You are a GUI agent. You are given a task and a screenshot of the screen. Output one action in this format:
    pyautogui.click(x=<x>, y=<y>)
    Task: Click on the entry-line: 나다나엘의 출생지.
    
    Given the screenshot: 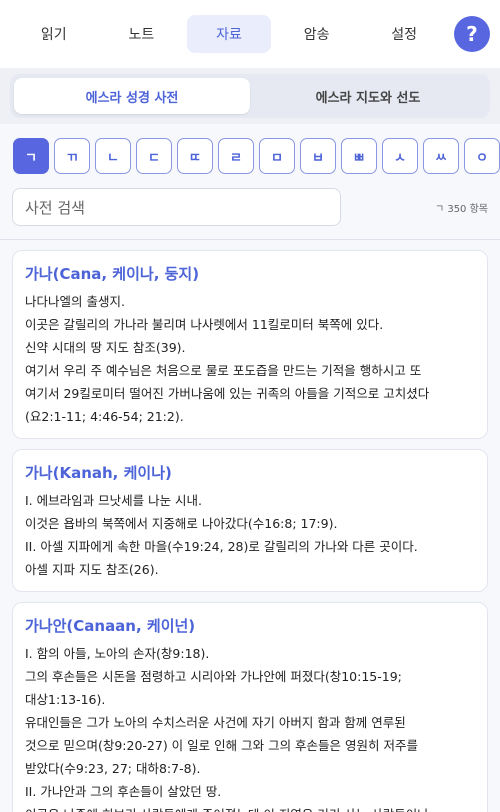 What is the action you would take?
    pyautogui.click(x=75, y=301)
    